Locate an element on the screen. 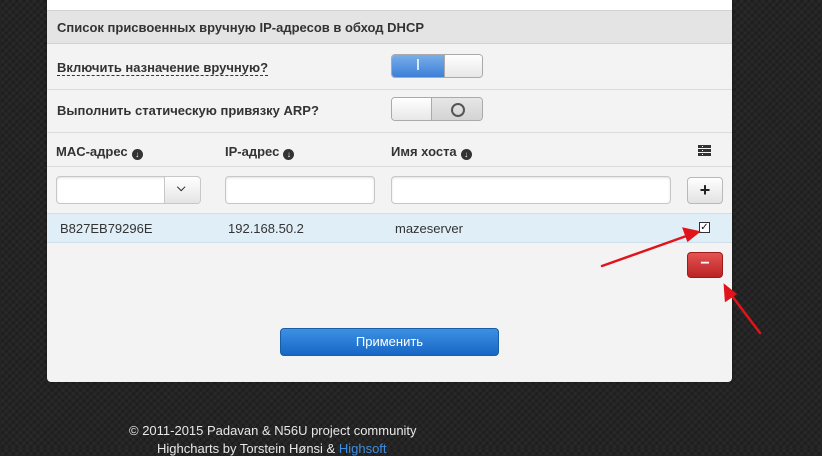  row-hostname: mazeserver is located at coordinates (429, 228).